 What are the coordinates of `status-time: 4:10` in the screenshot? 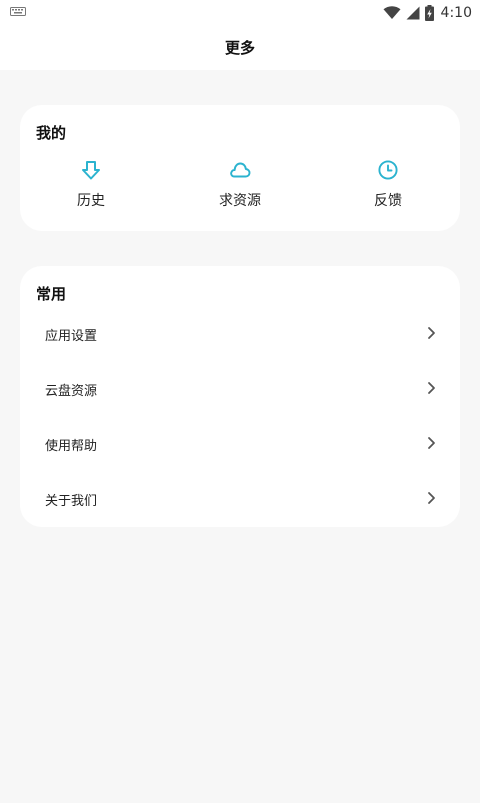 It's located at (456, 13).